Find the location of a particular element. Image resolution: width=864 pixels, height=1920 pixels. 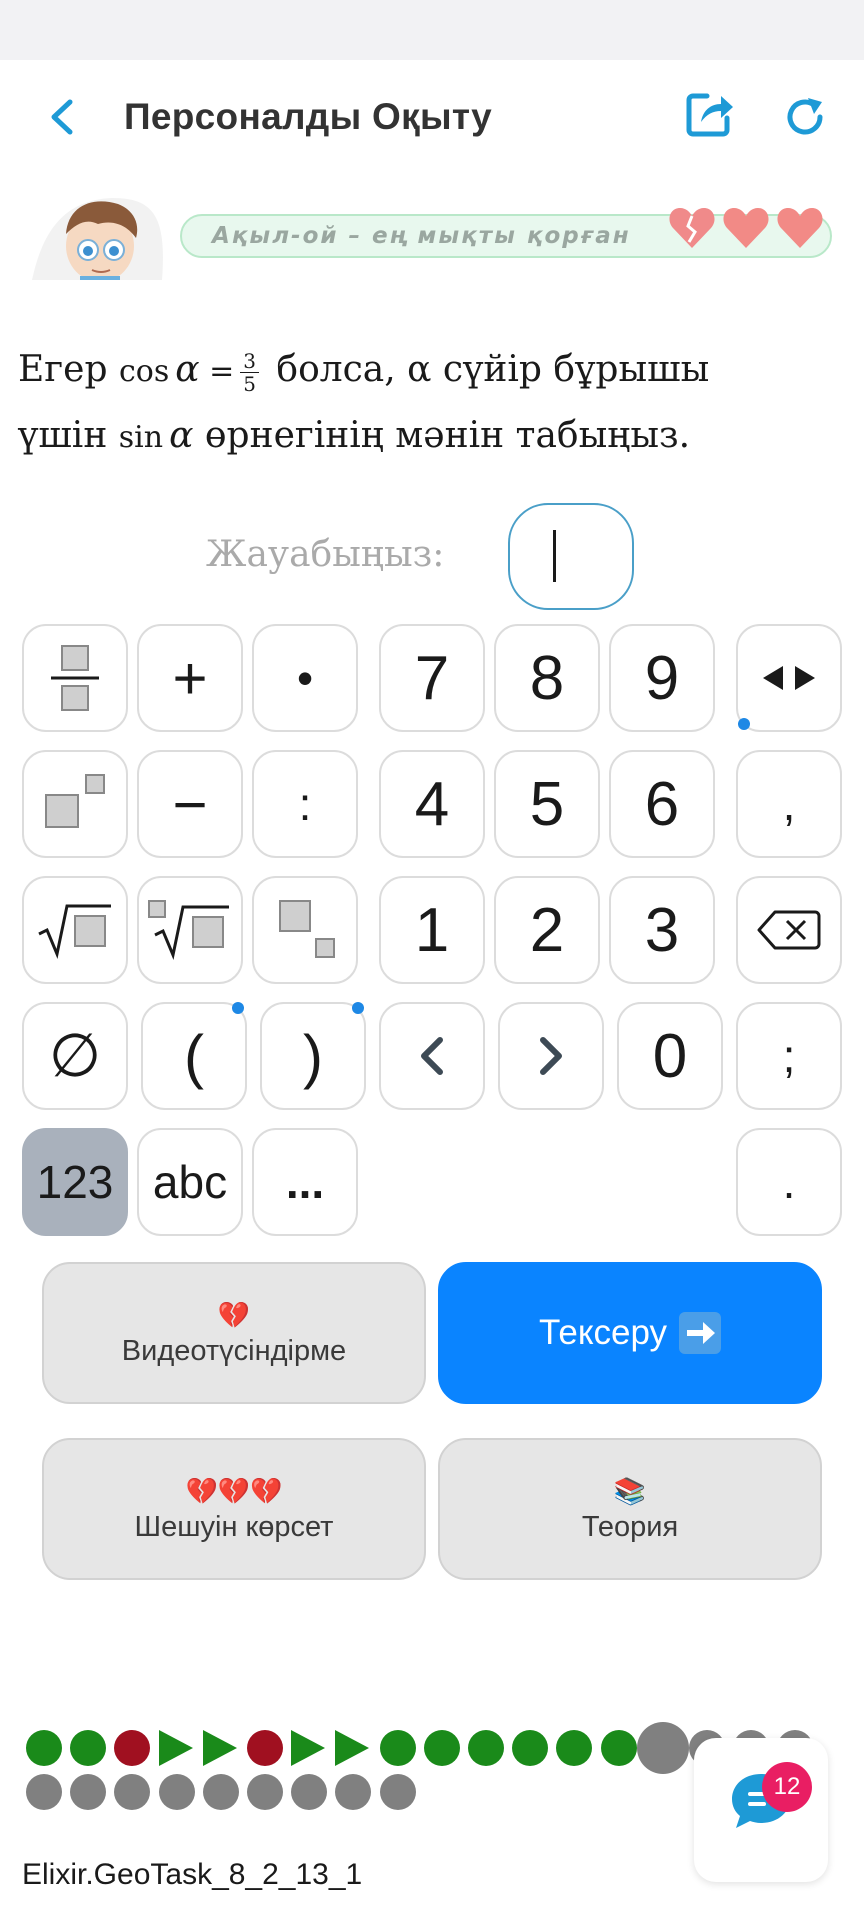

left-right-arrows-icon is located at coordinates (789, 678).